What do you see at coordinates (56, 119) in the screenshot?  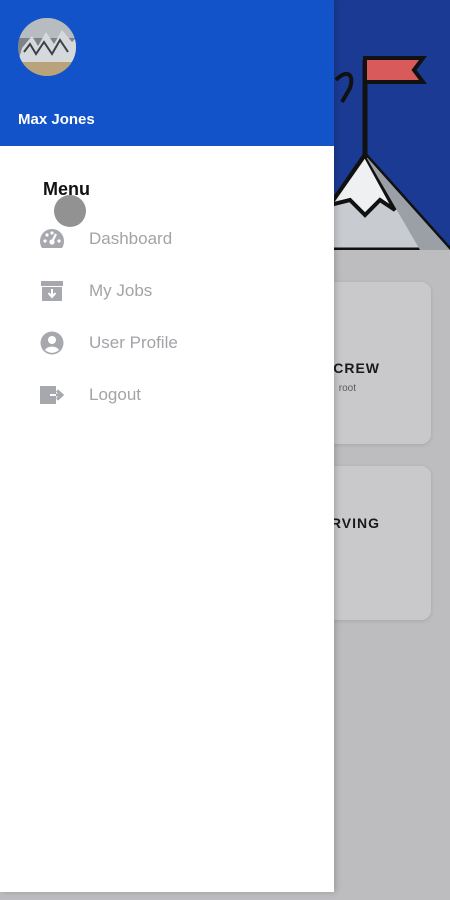 I see `user-name: Max Jones` at bounding box center [56, 119].